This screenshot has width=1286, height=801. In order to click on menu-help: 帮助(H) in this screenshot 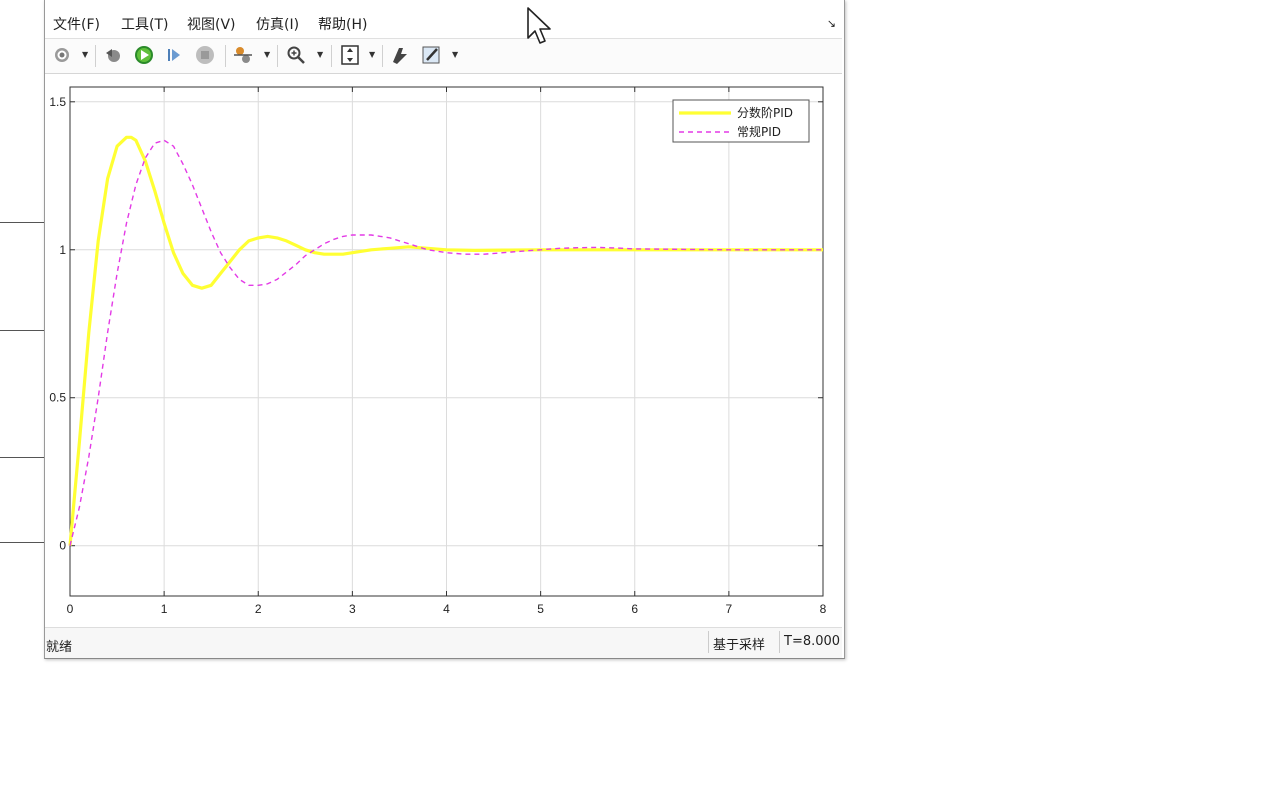, I will do `click(342, 24)`.